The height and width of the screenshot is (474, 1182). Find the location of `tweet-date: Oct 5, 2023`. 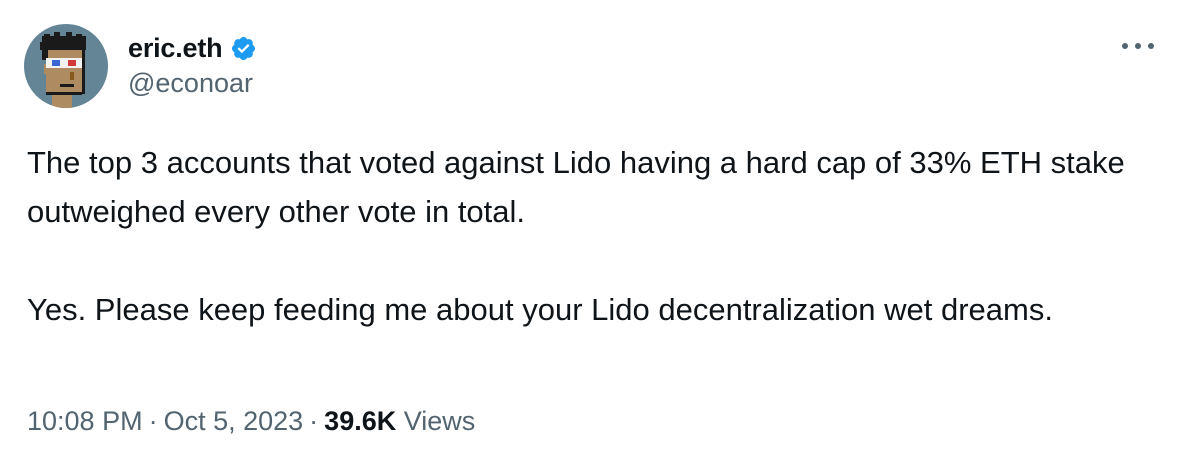

tweet-date: Oct 5, 2023 is located at coordinates (234, 421).